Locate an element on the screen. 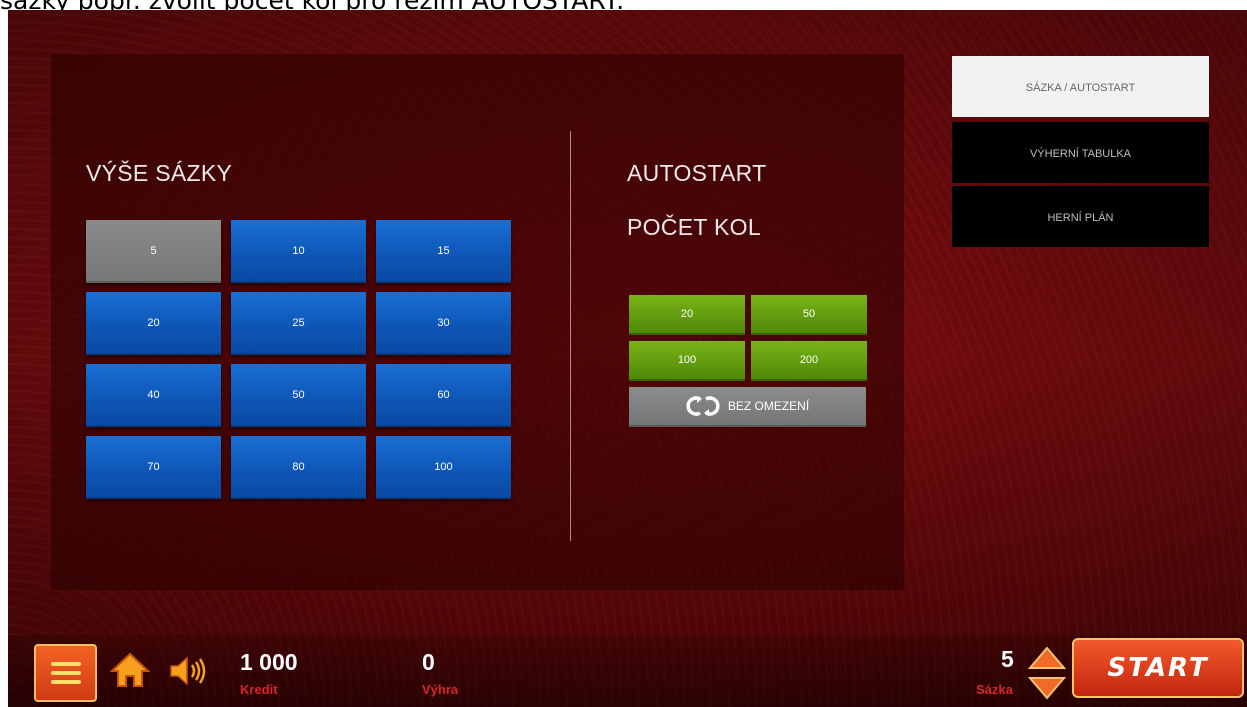 This screenshot has width=1247, height=707. menu-button is located at coordinates (65, 673).